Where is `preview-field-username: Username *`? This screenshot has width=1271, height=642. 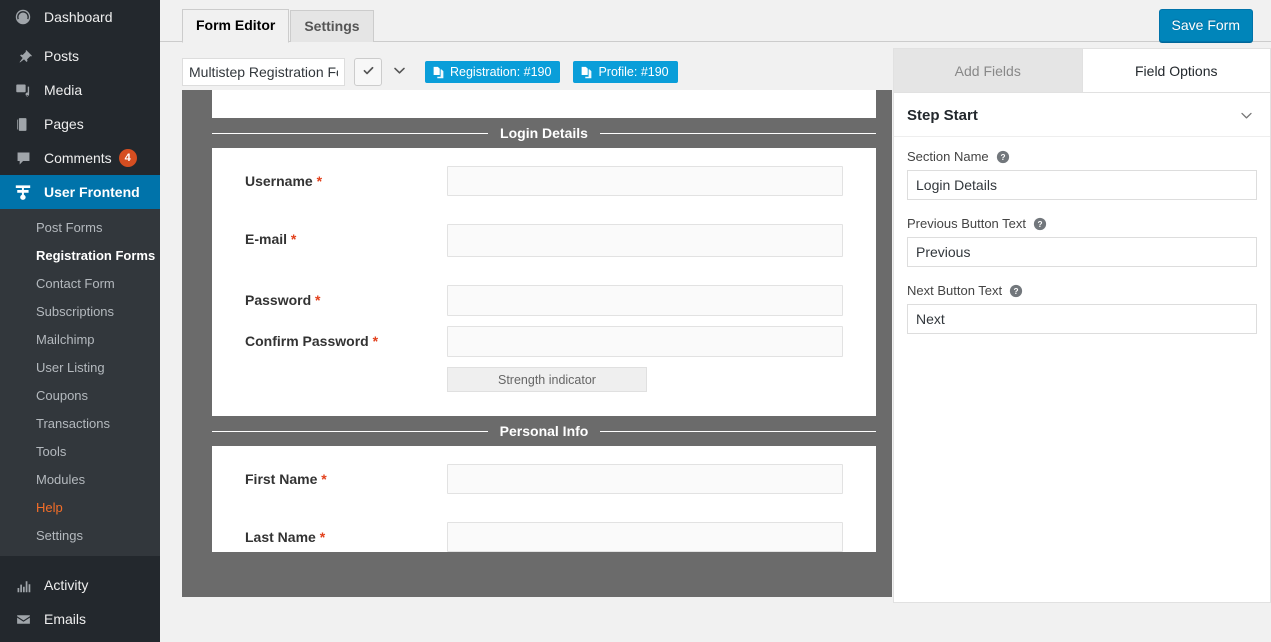
preview-field-username: Username * is located at coordinates (544, 181).